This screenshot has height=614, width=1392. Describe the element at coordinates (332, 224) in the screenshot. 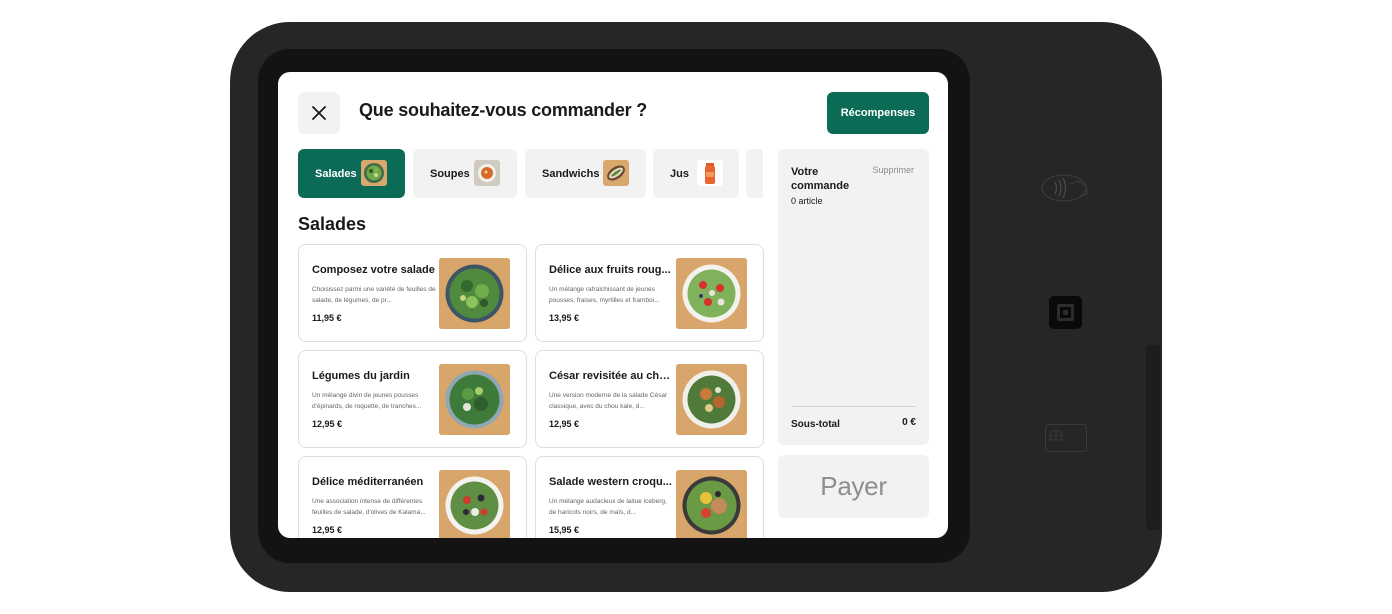

I see `section-title: Salades` at that location.